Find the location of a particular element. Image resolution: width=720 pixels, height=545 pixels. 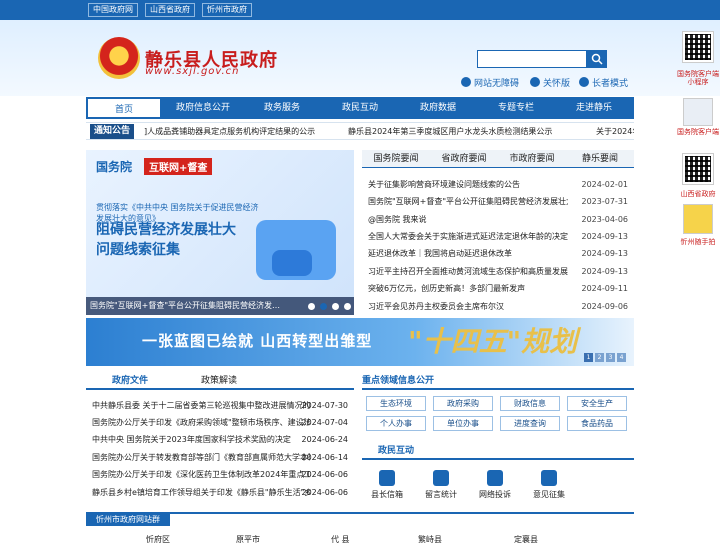

news-date: 2024-02-01 is located at coordinates (605, 184).